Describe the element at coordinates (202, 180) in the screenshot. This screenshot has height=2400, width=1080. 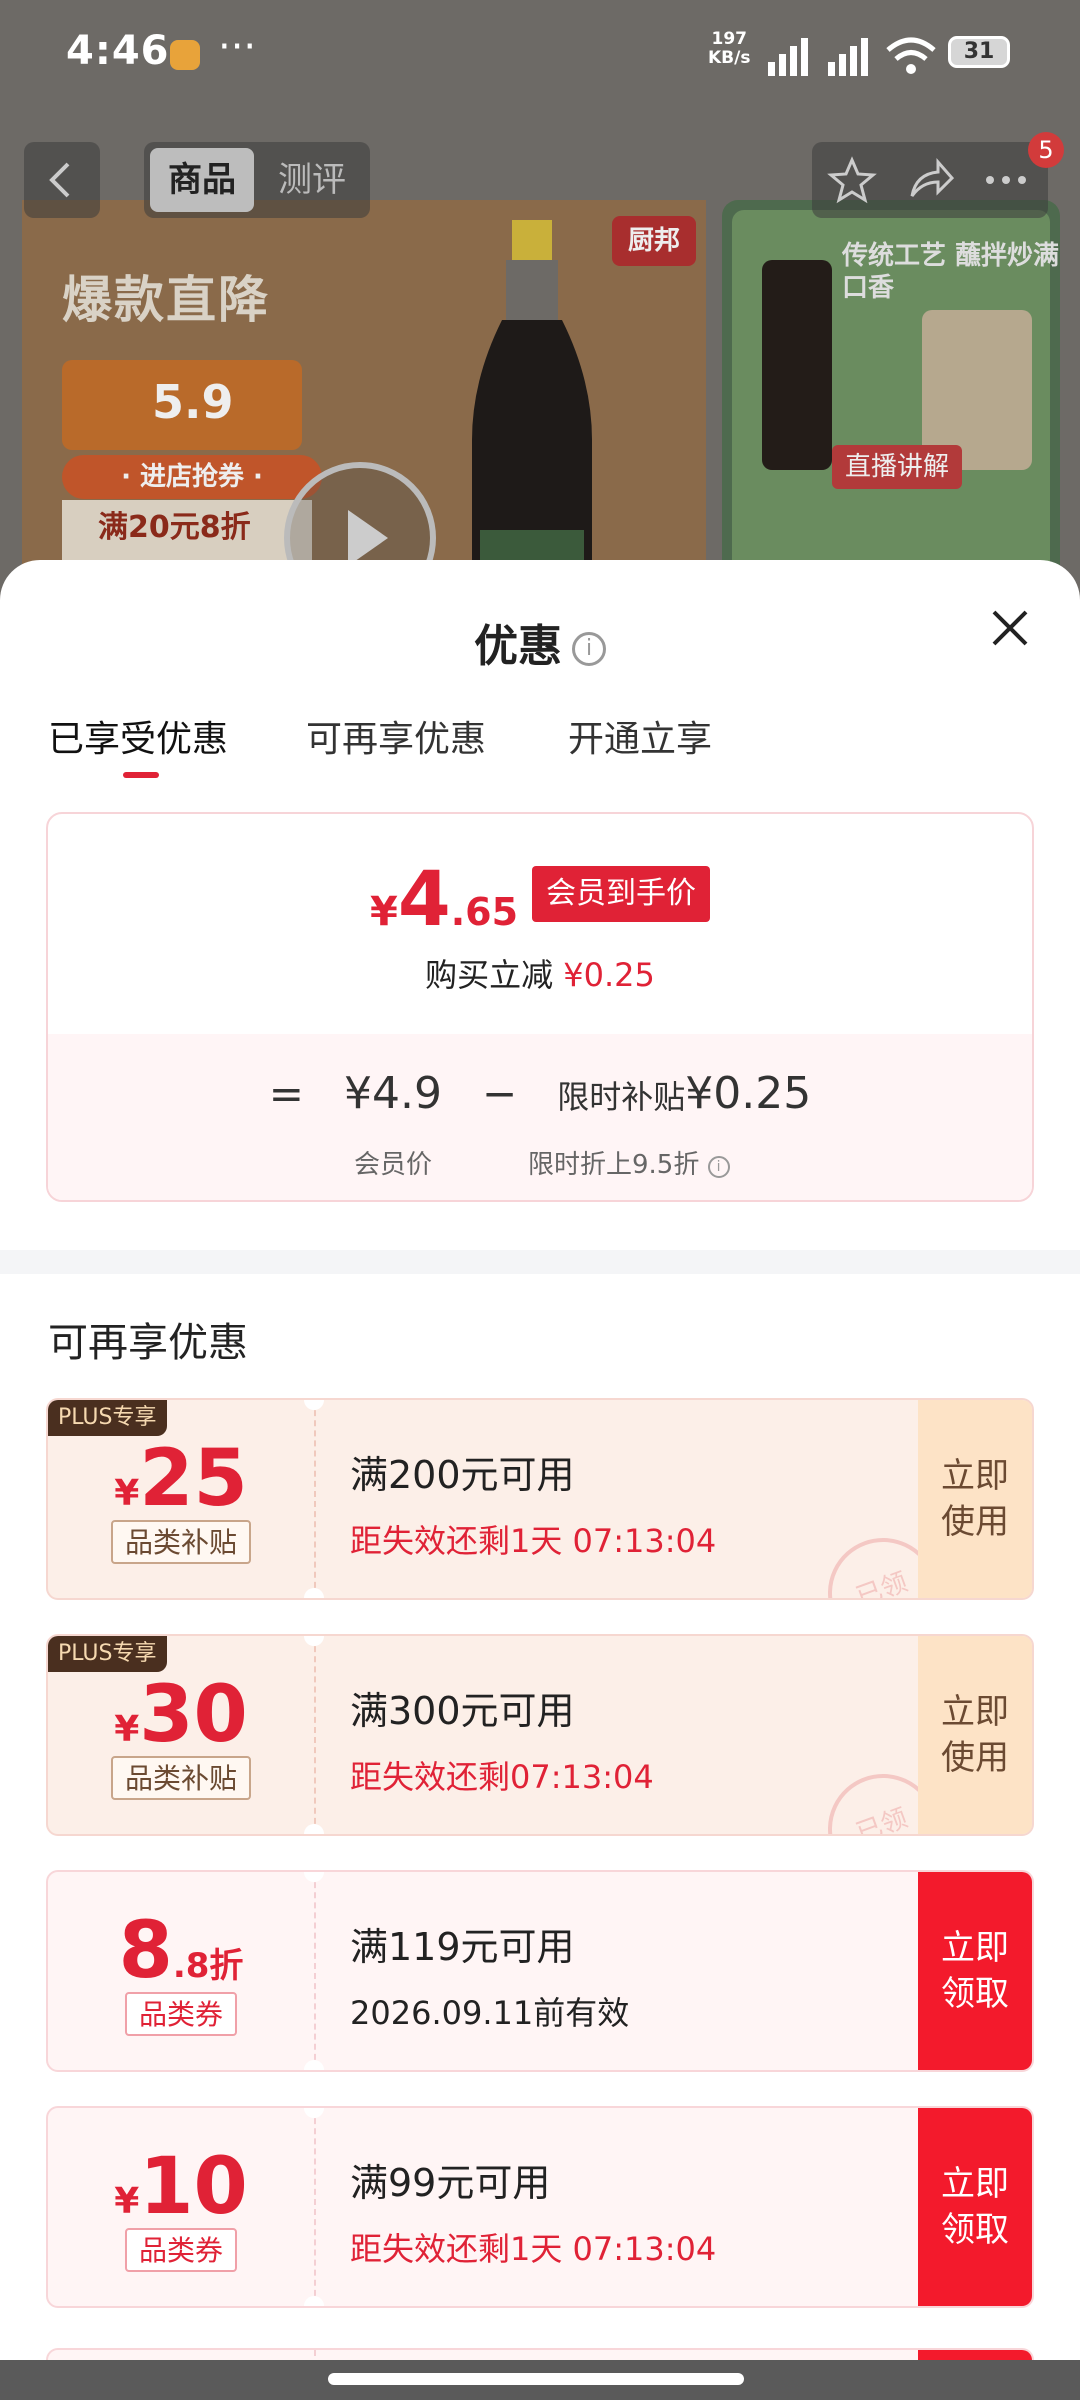
I see `tab-product: 商品` at that location.